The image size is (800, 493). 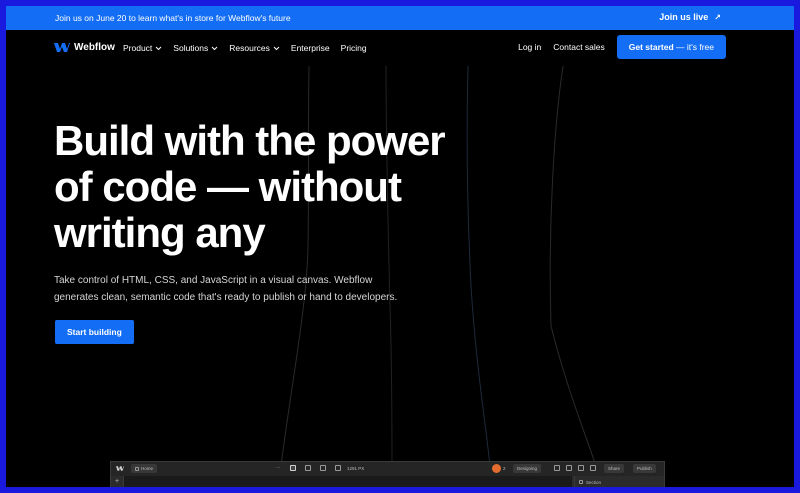 I want to click on page-icon, so click(x=137, y=468).